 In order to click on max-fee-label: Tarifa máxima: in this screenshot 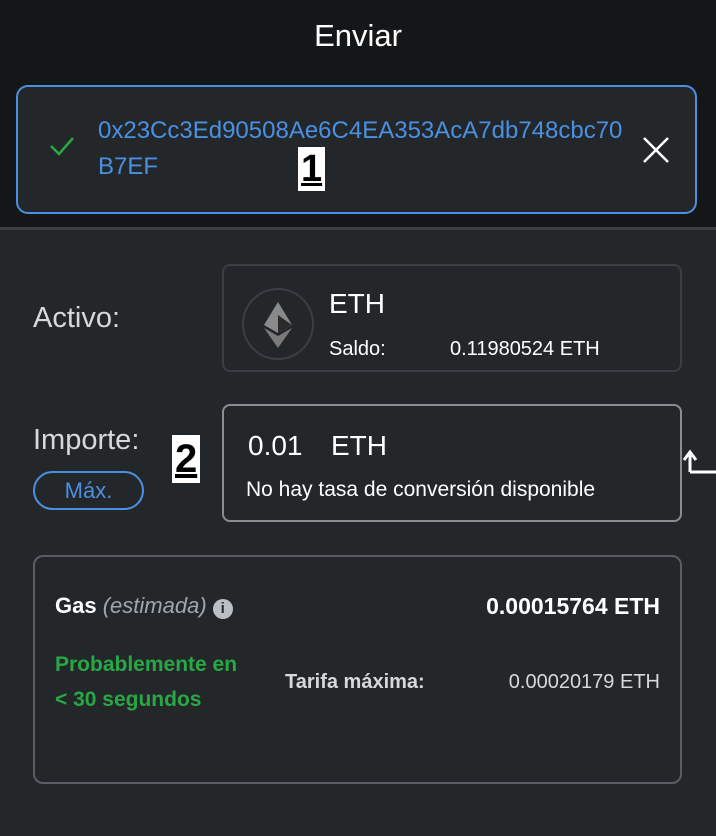, I will do `click(355, 682)`.